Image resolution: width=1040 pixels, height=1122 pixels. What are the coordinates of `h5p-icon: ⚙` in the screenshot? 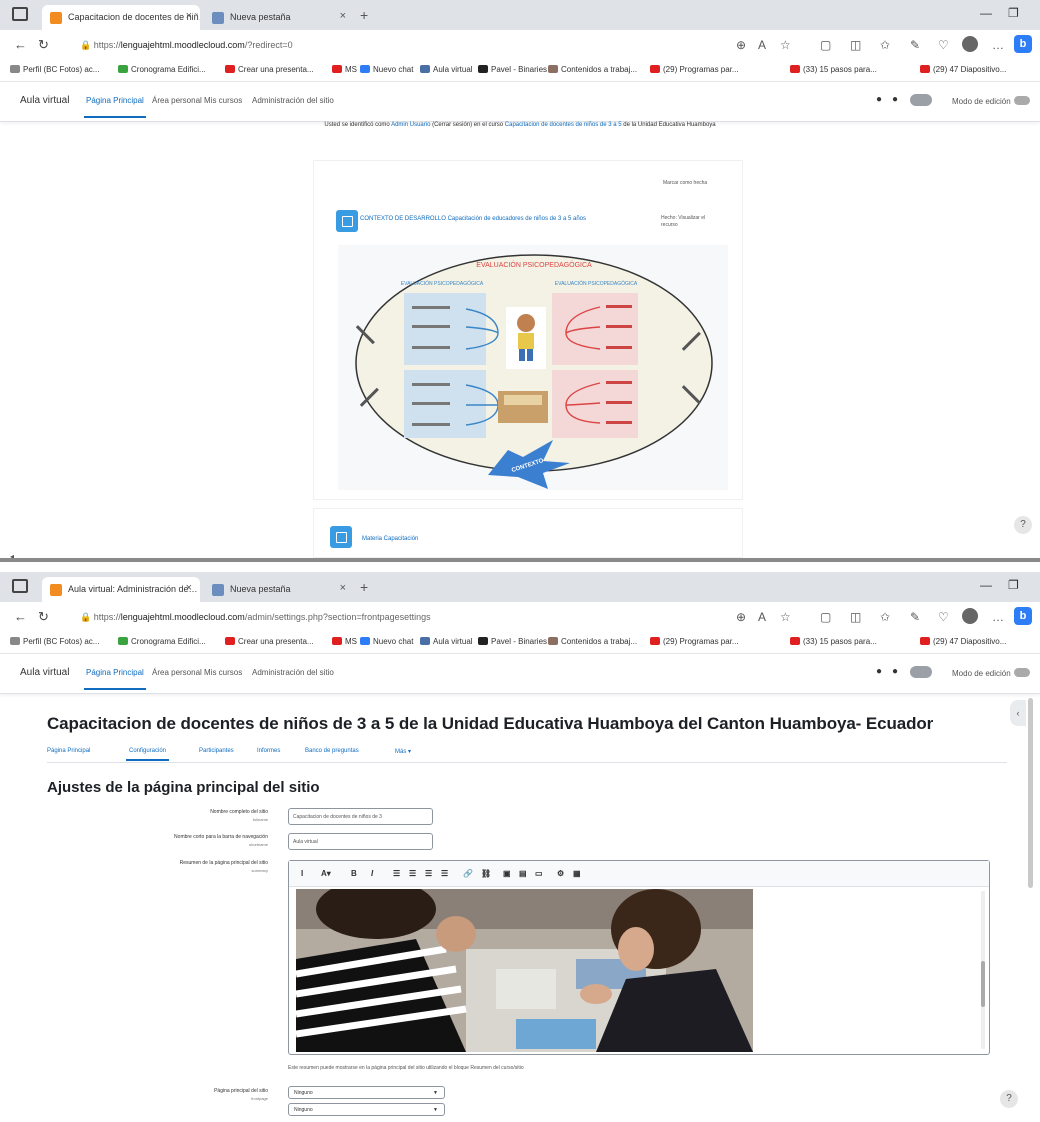 It's located at (560, 873).